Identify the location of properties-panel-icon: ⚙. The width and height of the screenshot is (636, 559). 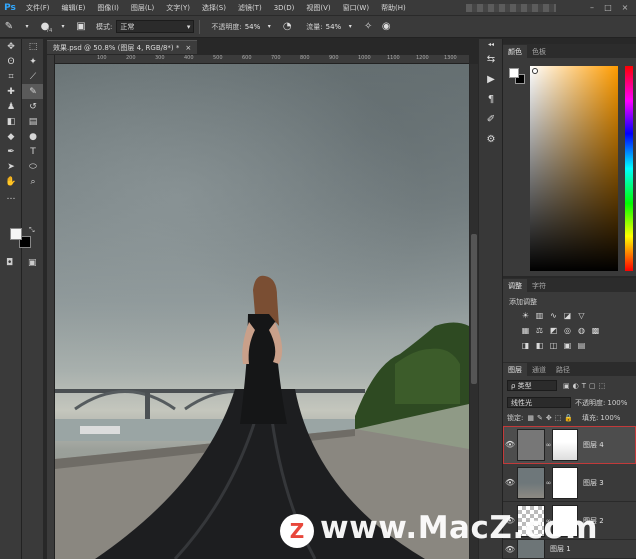
(491, 139).